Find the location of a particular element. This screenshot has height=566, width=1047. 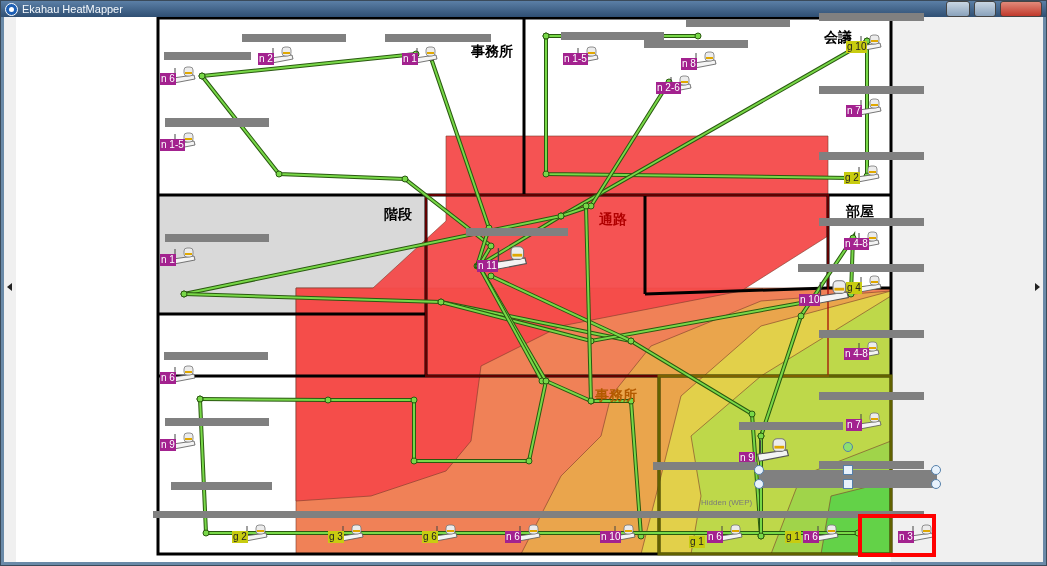

close-button is located at coordinates (1021, 9).